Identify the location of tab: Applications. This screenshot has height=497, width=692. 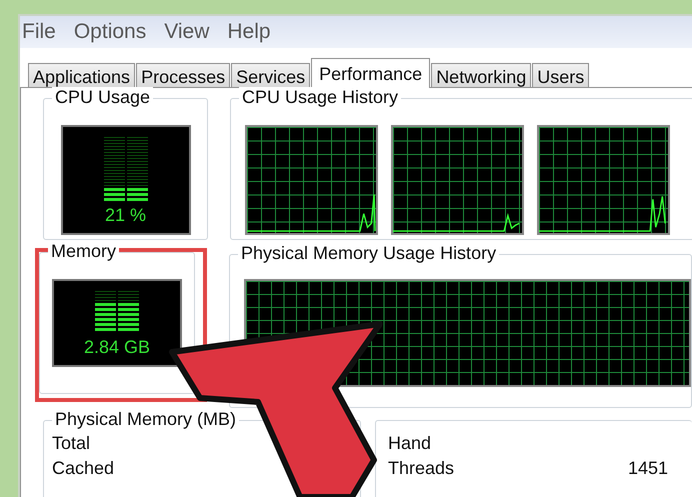
(82, 75).